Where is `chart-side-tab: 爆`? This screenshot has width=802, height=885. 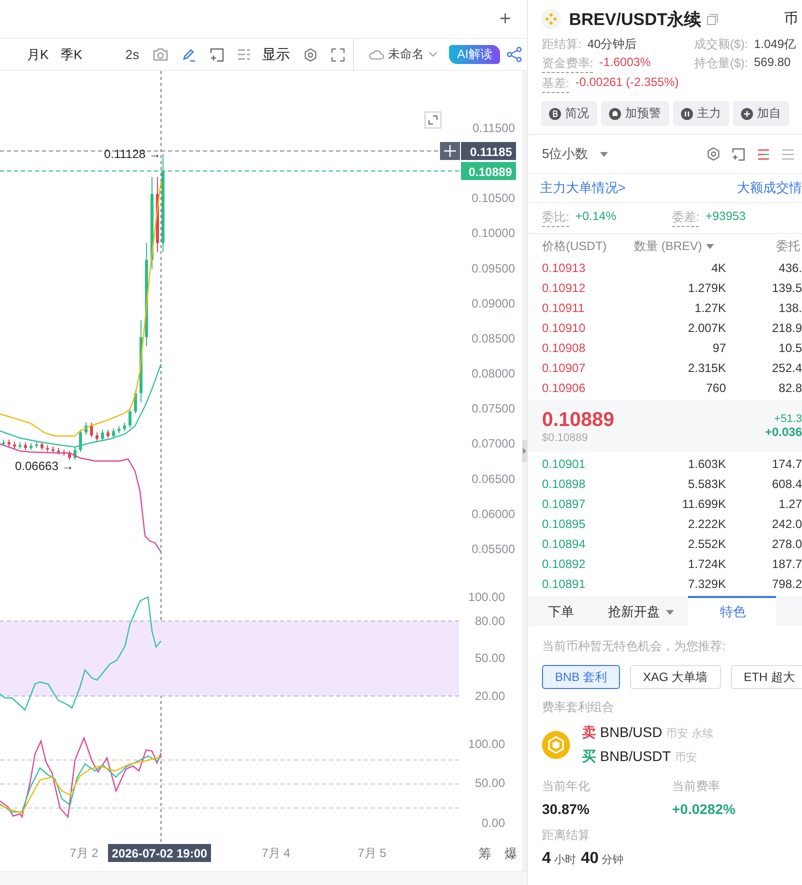 chart-side-tab: 爆 is located at coordinates (511, 853).